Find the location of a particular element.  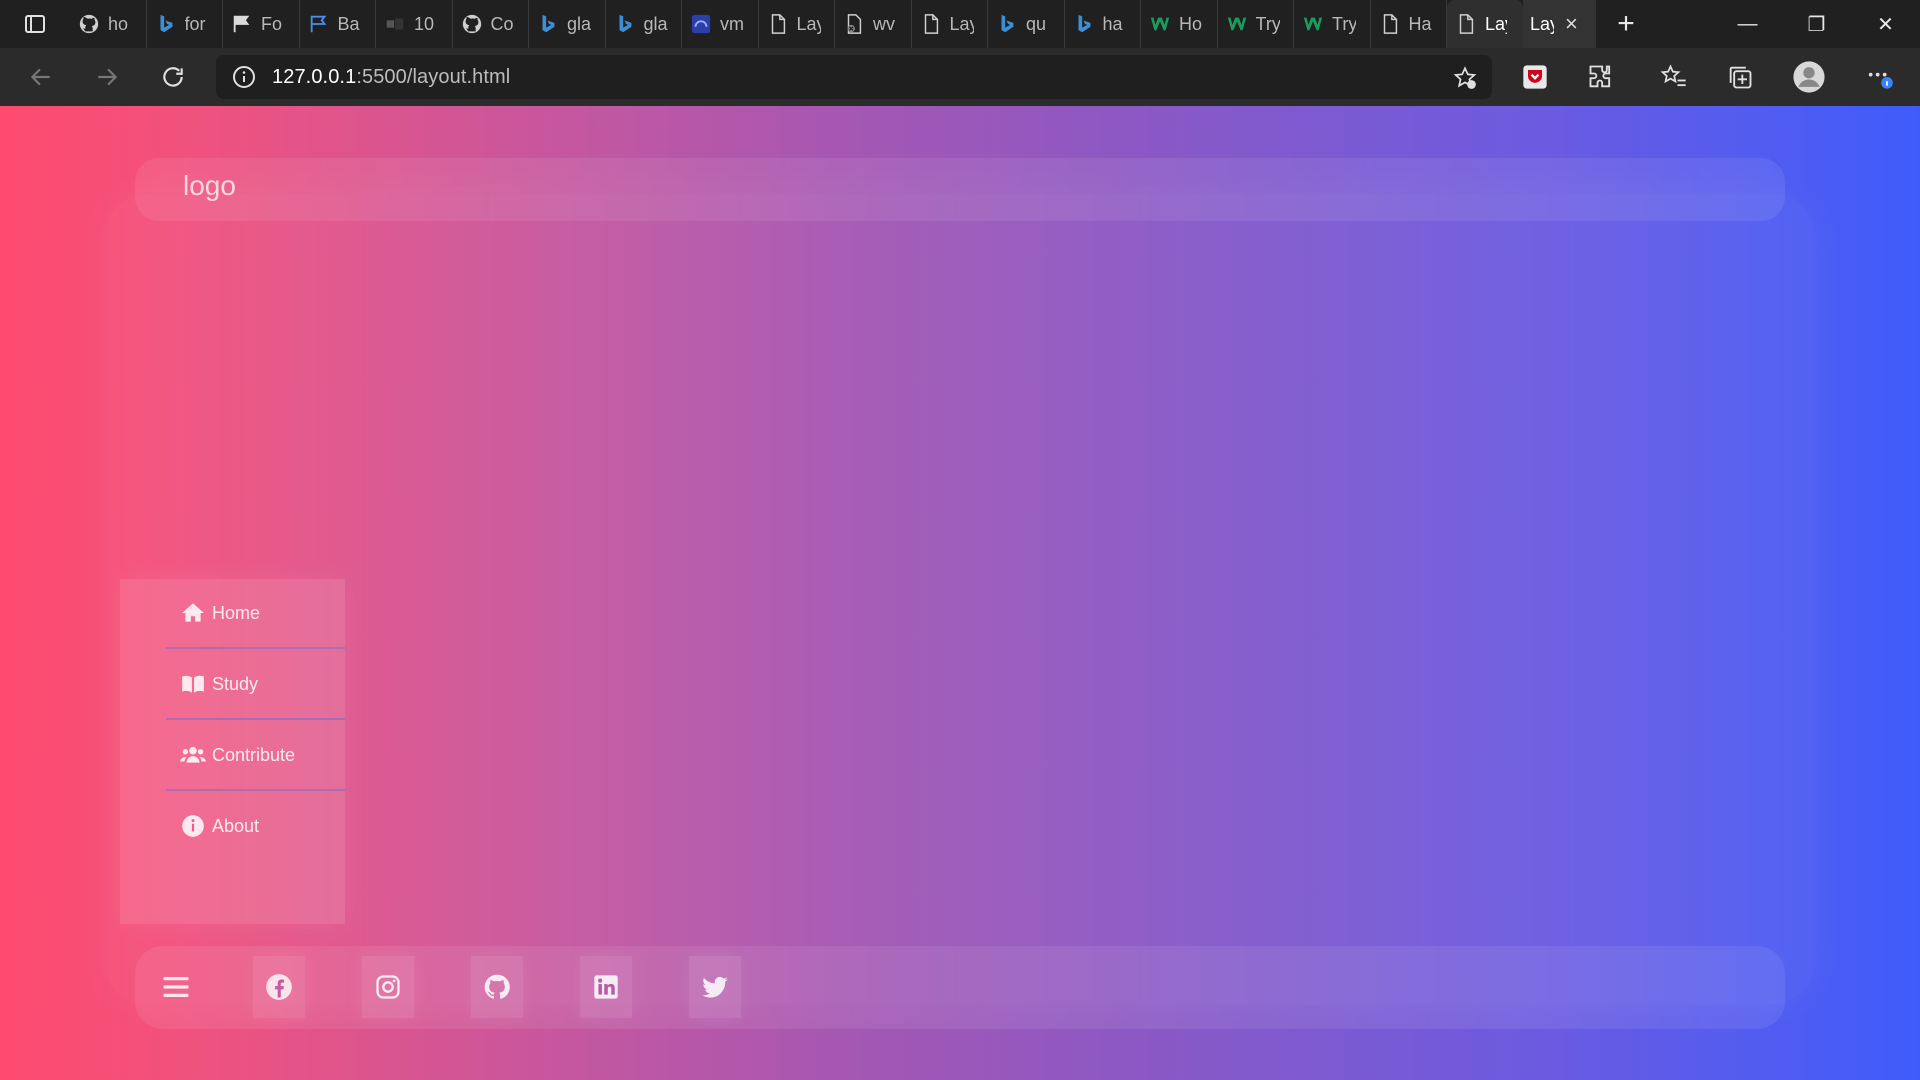

favorites-icon is located at coordinates (1673, 75).